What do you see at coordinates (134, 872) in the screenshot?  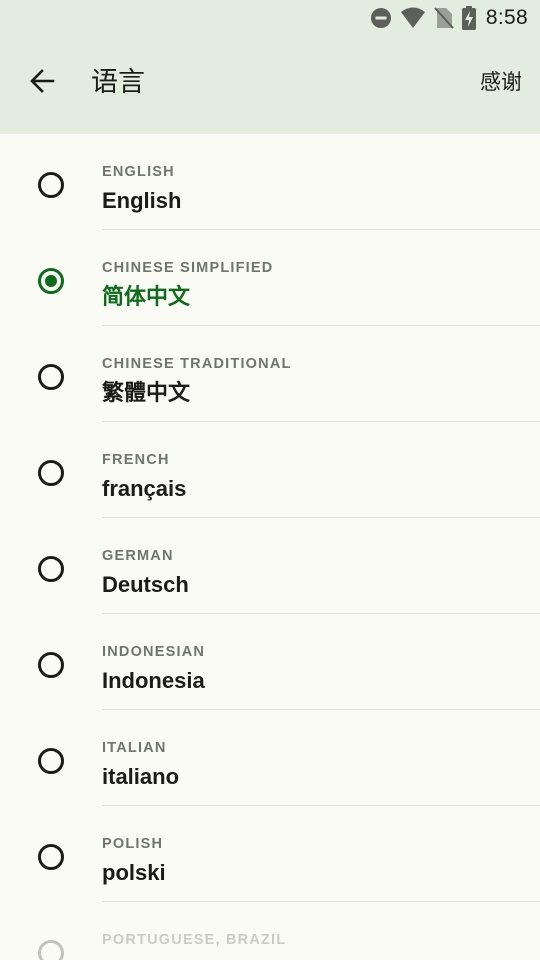 I see `language-name: polski` at bounding box center [134, 872].